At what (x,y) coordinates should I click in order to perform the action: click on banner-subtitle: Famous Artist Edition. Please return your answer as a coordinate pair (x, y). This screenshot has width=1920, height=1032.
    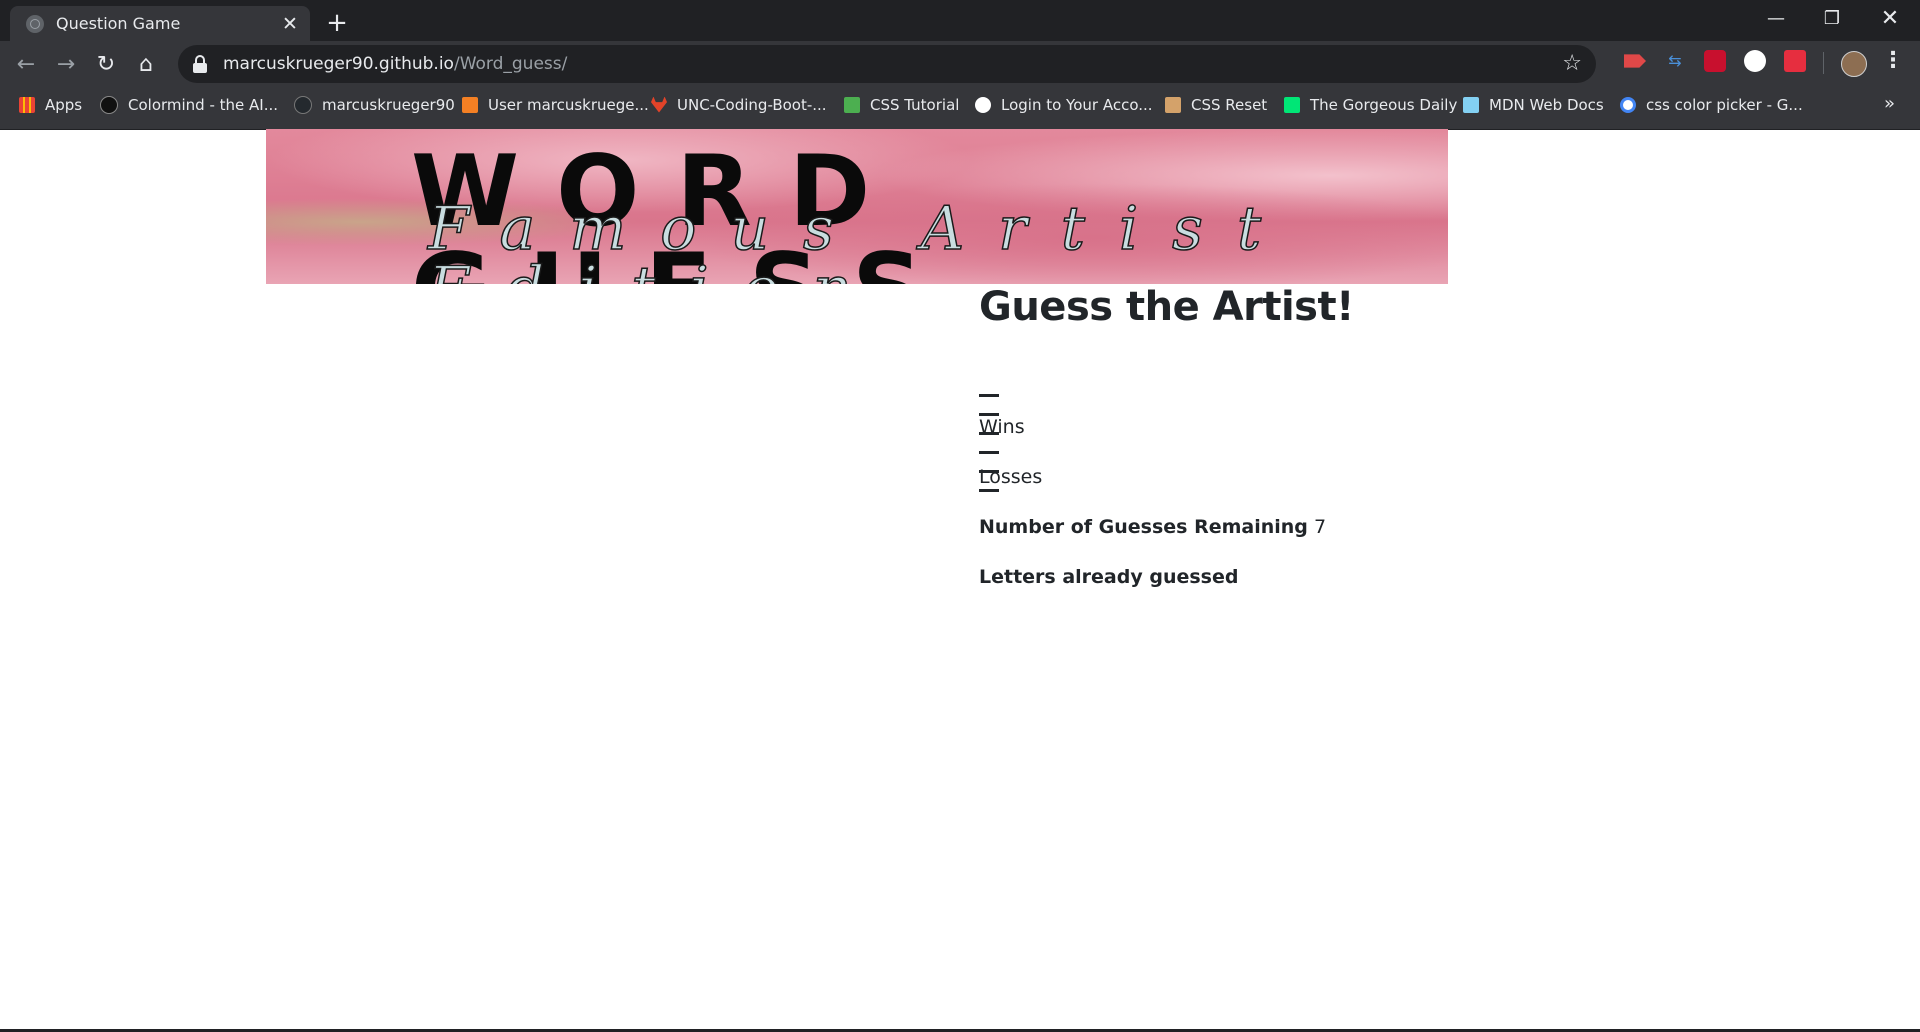
    Looking at the image, I should click on (861, 239).